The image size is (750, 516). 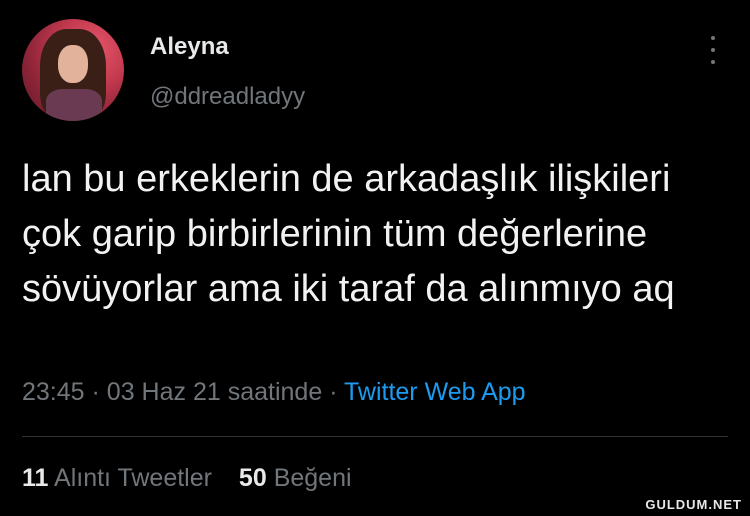 I want to click on author-handle: @ddreadladyy, so click(x=227, y=97).